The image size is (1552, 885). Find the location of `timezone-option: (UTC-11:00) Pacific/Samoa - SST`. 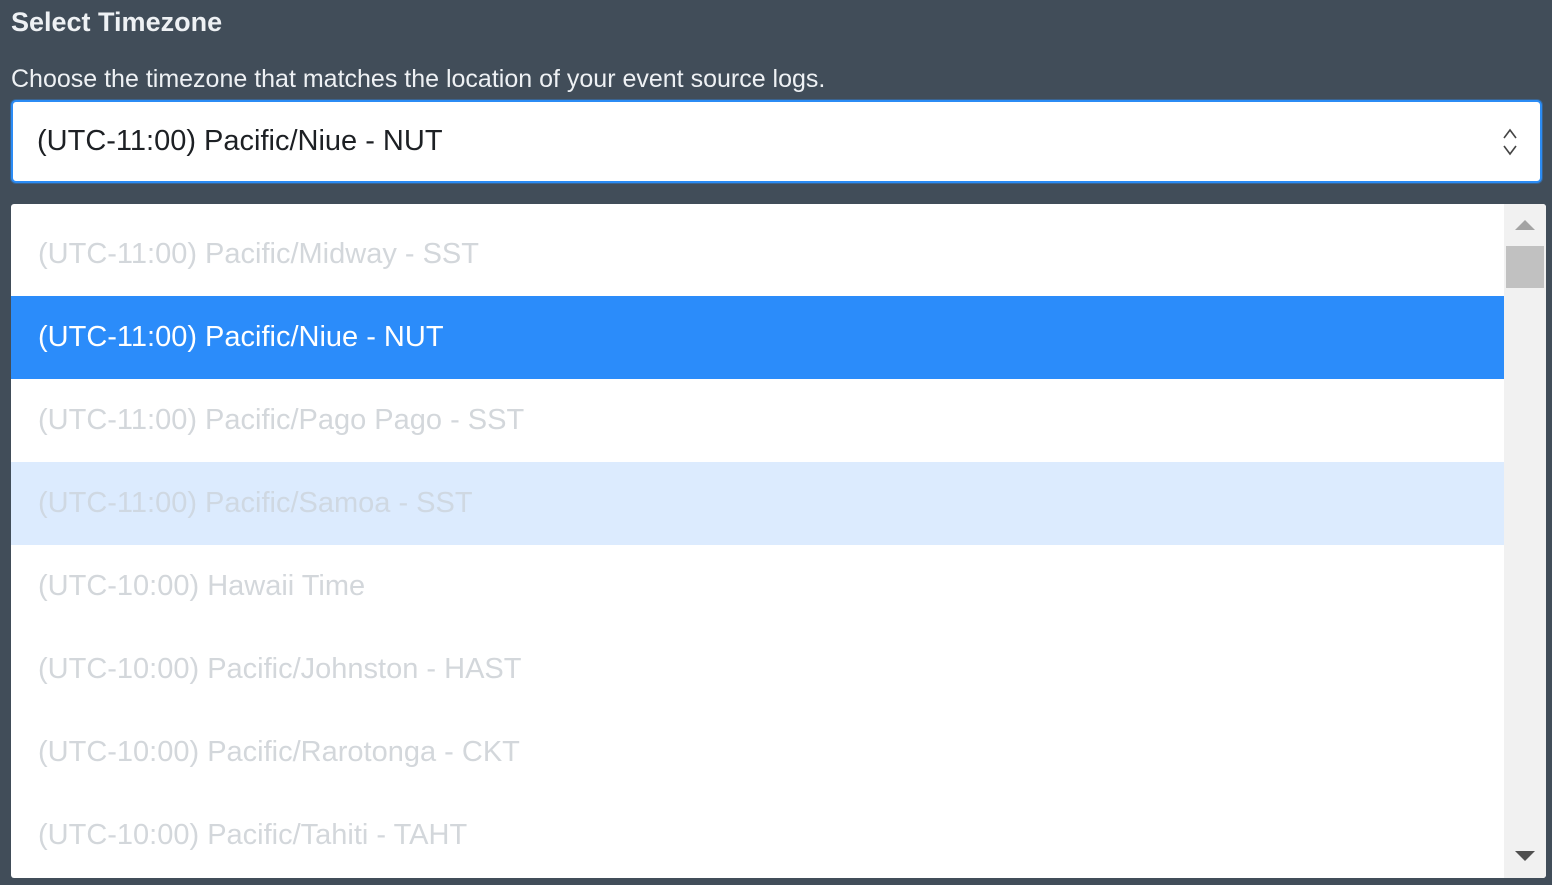

timezone-option: (UTC-11:00) Pacific/Samoa - SST is located at coordinates (757, 503).